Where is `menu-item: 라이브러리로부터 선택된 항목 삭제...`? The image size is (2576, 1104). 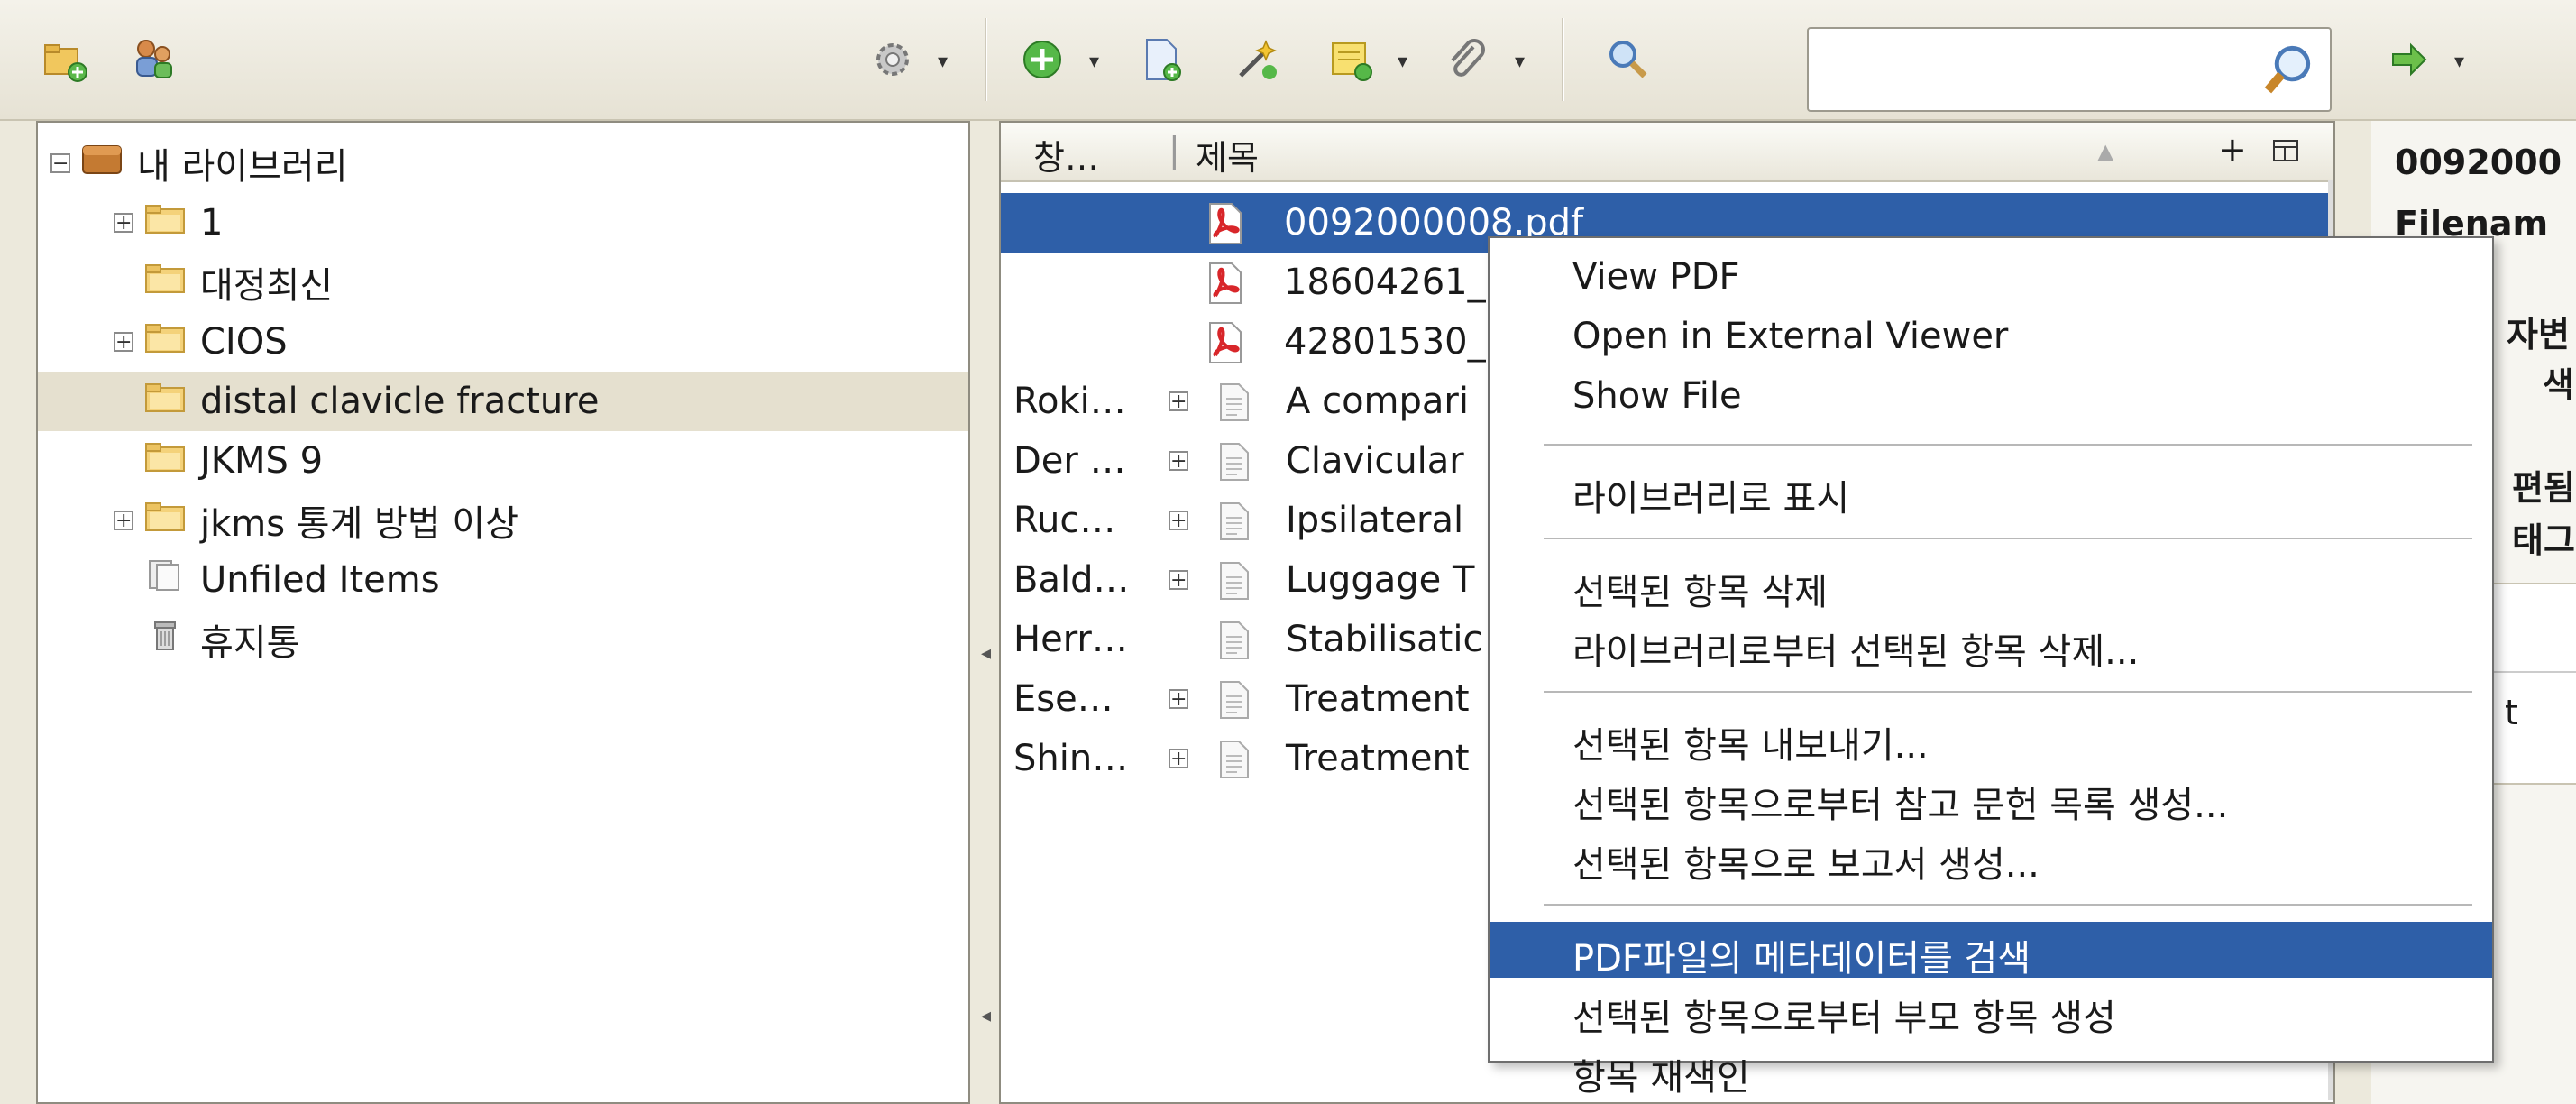
menu-item: 라이브러리로부터 선택된 항목 삭제... is located at coordinates (1991, 644).